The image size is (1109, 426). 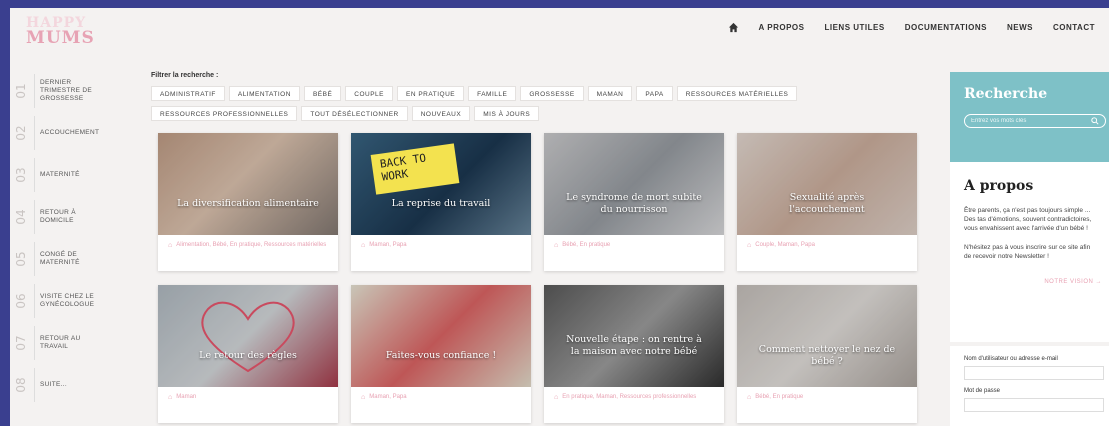 I want to click on timeline-item: 07 Retour au travail, so click(x=60, y=343).